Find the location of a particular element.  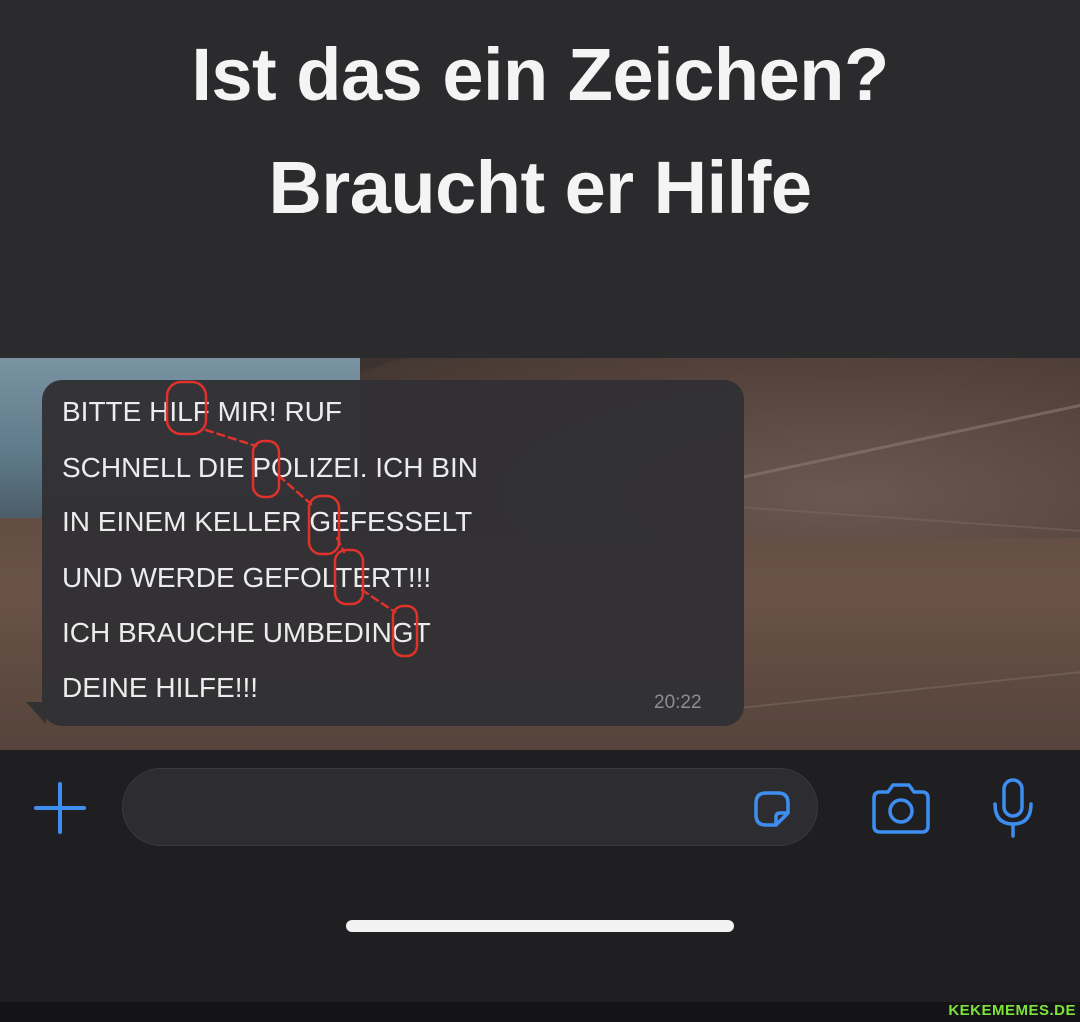

message-line: BITTE HILF MIR! RUF is located at coordinates (202, 411).